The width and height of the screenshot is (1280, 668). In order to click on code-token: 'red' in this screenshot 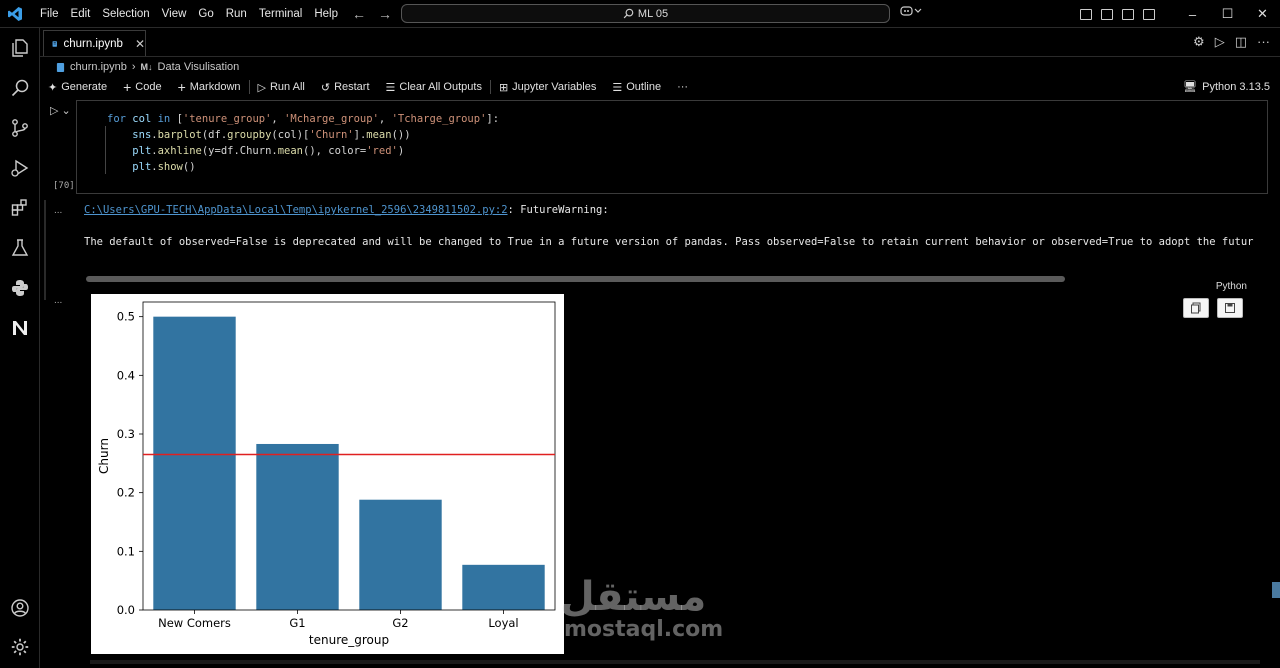, I will do `click(382, 151)`.